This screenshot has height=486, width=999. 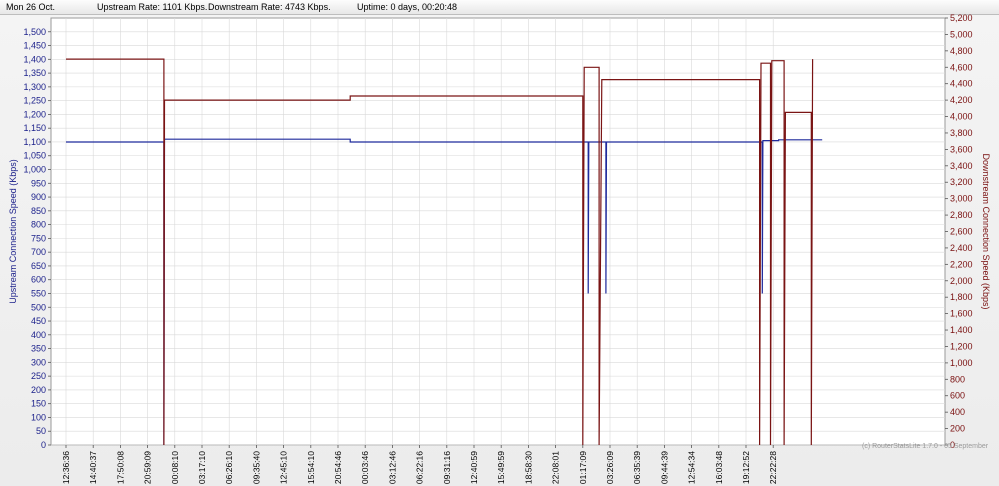 What do you see at coordinates (528, 467) in the screenshot?
I see `x-tick-label: 18:58:30` at bounding box center [528, 467].